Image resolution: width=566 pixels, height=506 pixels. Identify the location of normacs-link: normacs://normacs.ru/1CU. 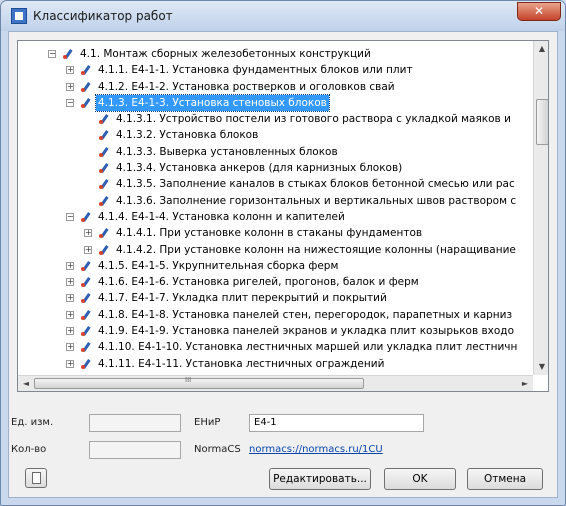
(316, 449).